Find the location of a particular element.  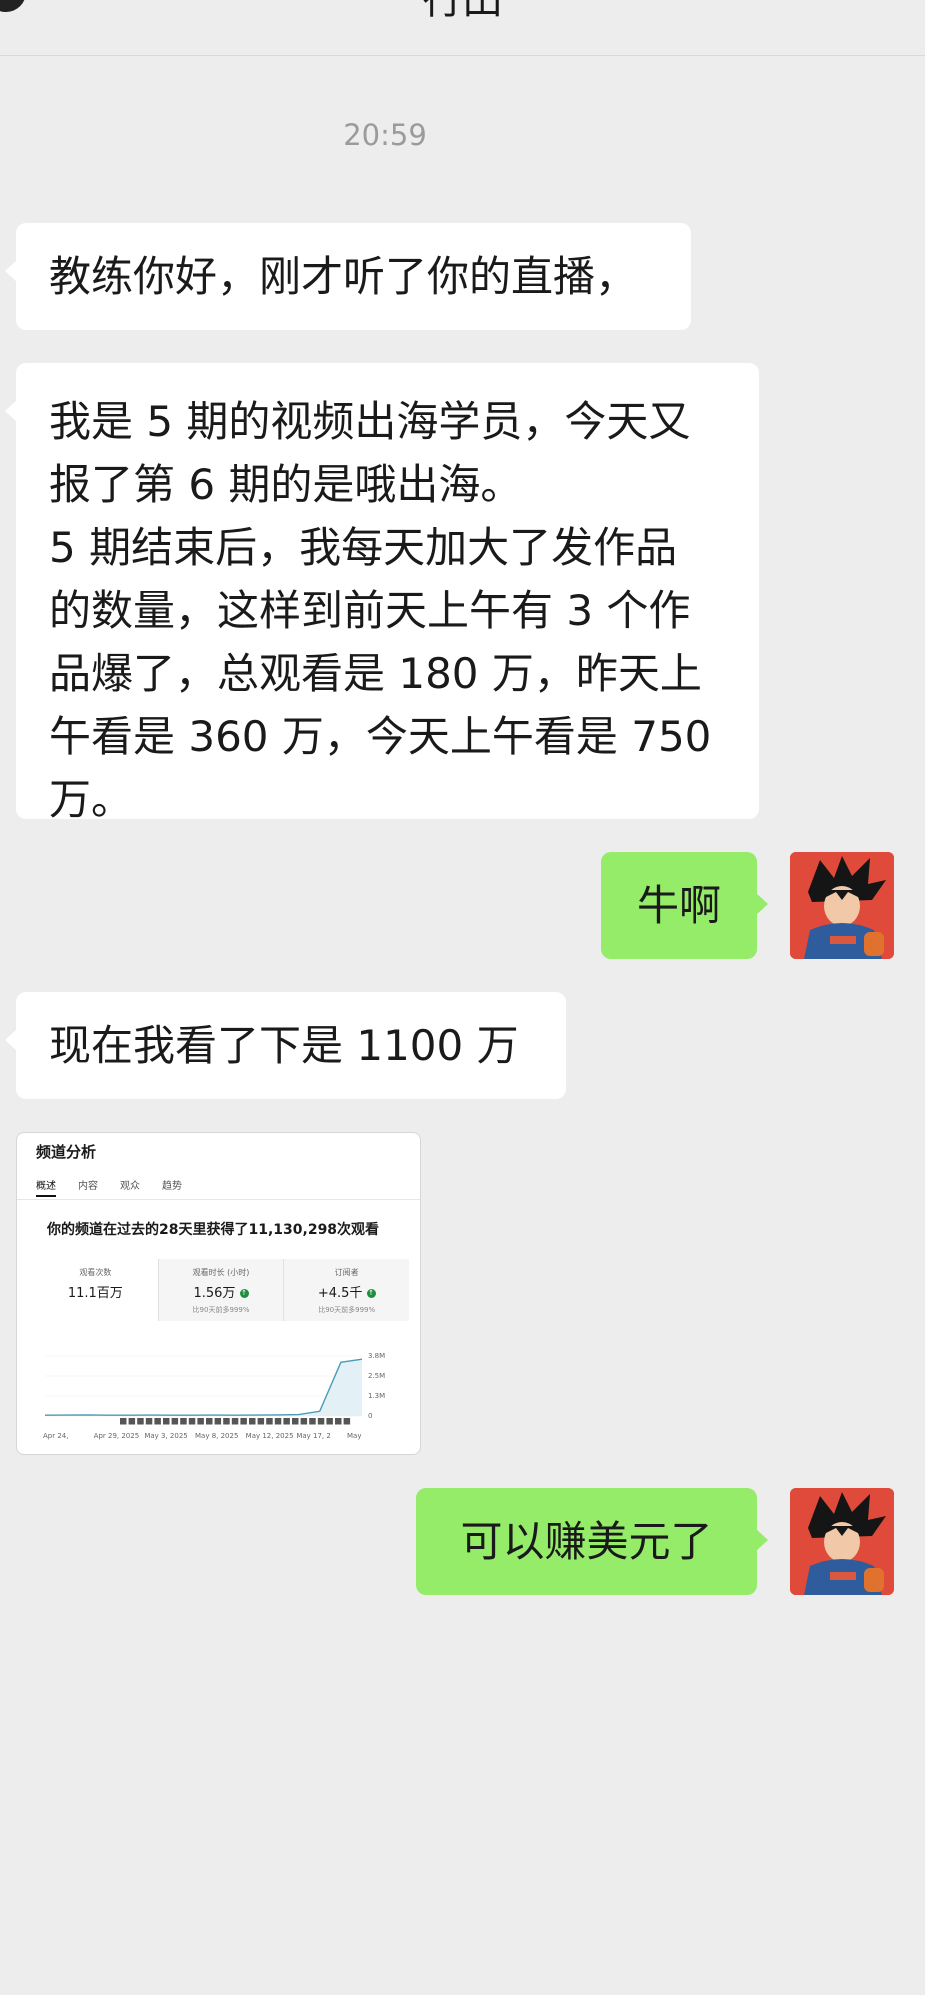

stat-value: 11.1百万 is located at coordinates (95, 1293).